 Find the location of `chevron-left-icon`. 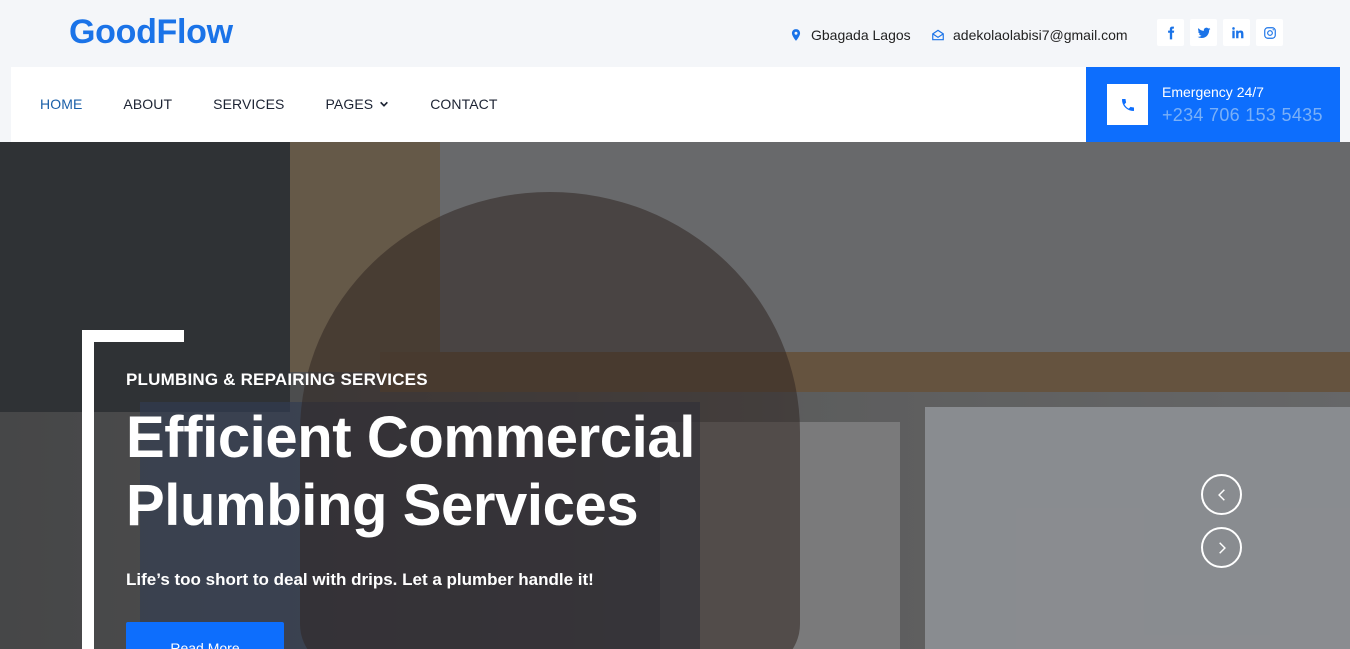

chevron-left-icon is located at coordinates (1221, 494).